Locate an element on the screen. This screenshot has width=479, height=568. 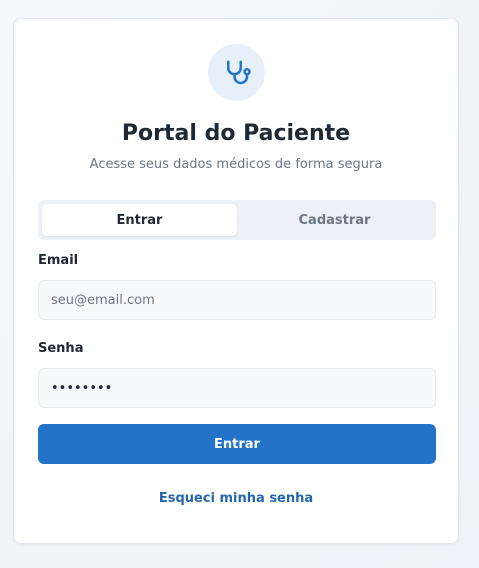
logo-badge is located at coordinates (236, 72).